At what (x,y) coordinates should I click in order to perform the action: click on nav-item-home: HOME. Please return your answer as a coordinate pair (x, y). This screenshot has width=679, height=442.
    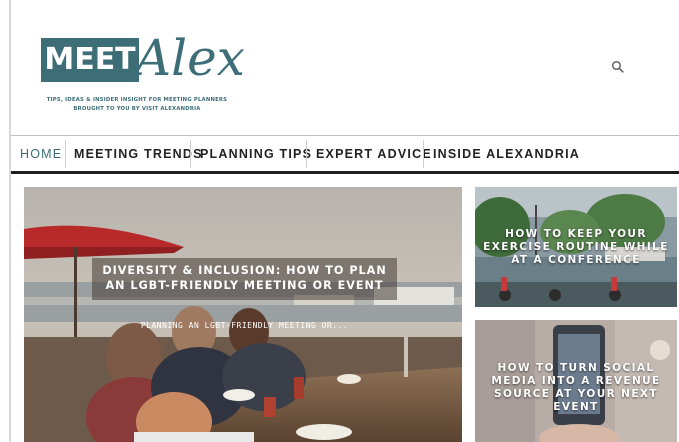
    Looking at the image, I should click on (41, 154).